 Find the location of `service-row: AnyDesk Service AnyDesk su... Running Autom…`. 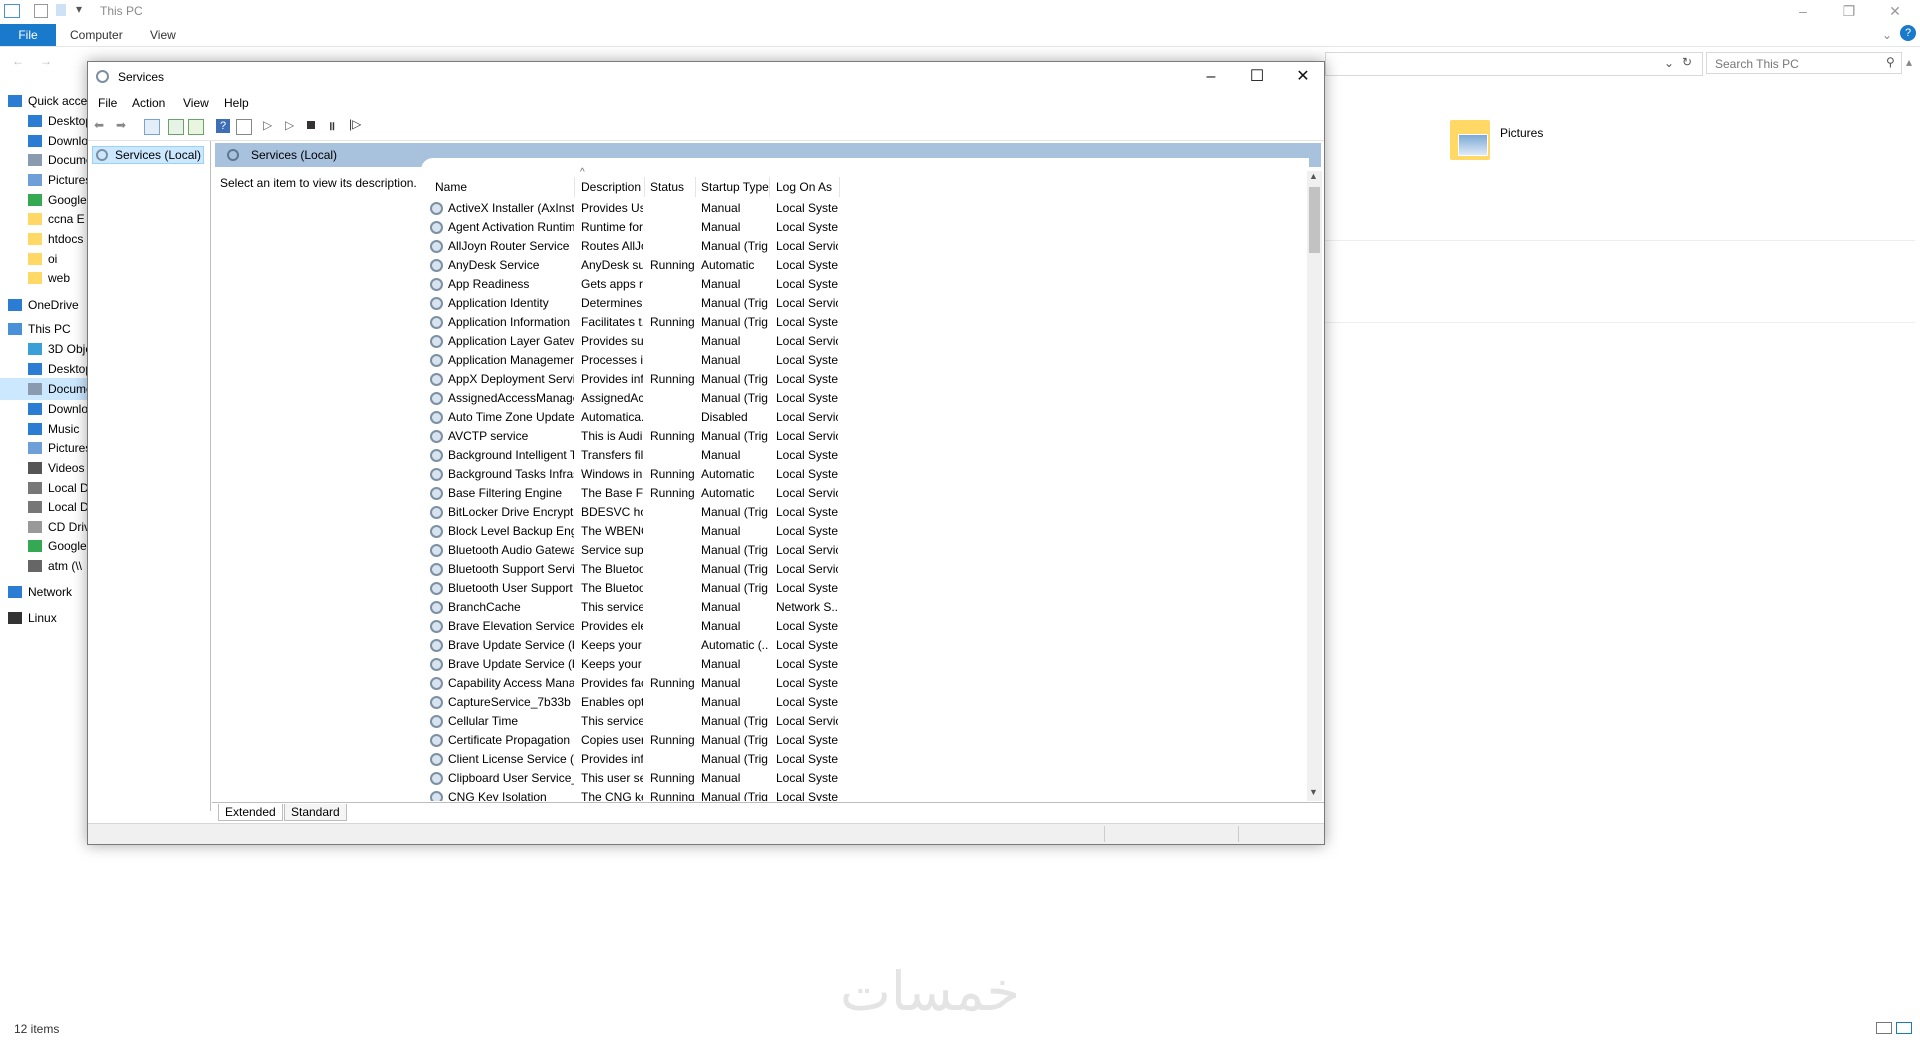

service-row: AnyDesk Service AnyDesk su... Running Autom… is located at coordinates (788, 265).